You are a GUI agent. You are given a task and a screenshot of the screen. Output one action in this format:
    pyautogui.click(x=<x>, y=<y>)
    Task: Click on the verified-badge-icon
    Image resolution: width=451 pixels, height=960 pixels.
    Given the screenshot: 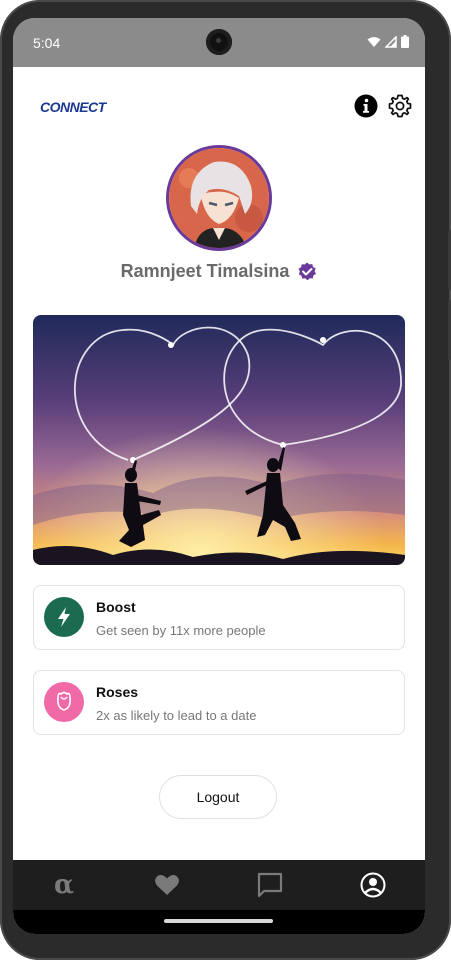 What is the action you would take?
    pyautogui.click(x=307, y=271)
    